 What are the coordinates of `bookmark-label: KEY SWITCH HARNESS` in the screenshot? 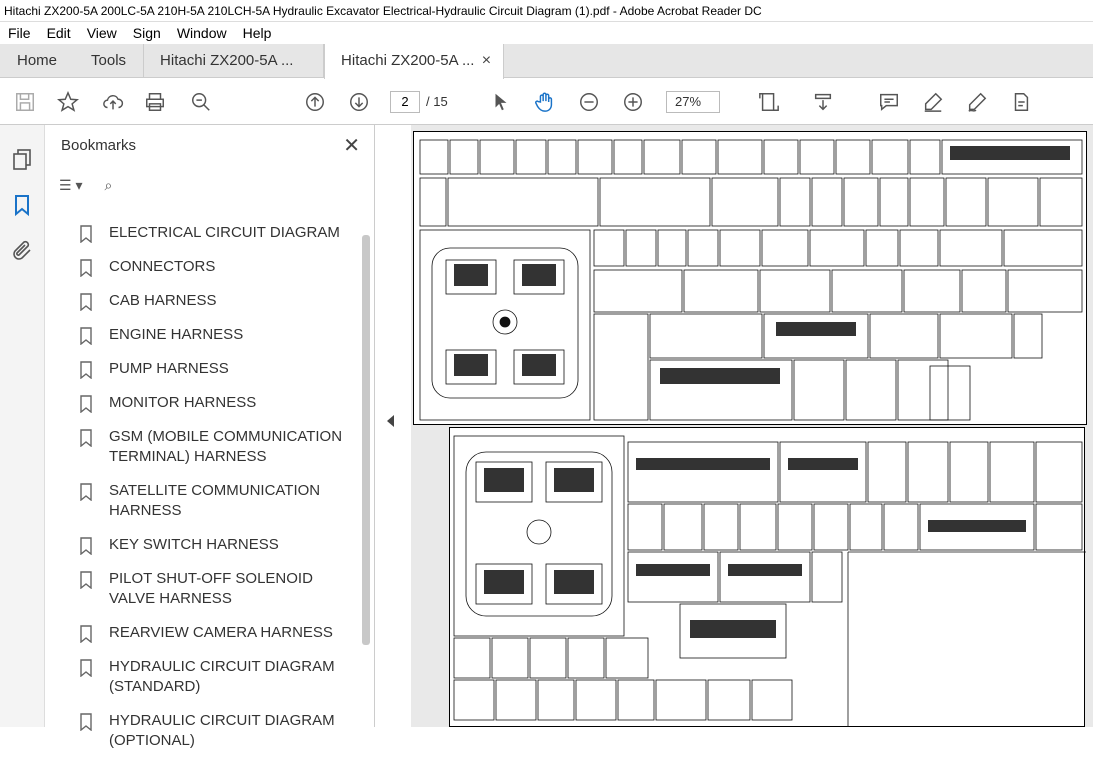 It's located at (194, 544).